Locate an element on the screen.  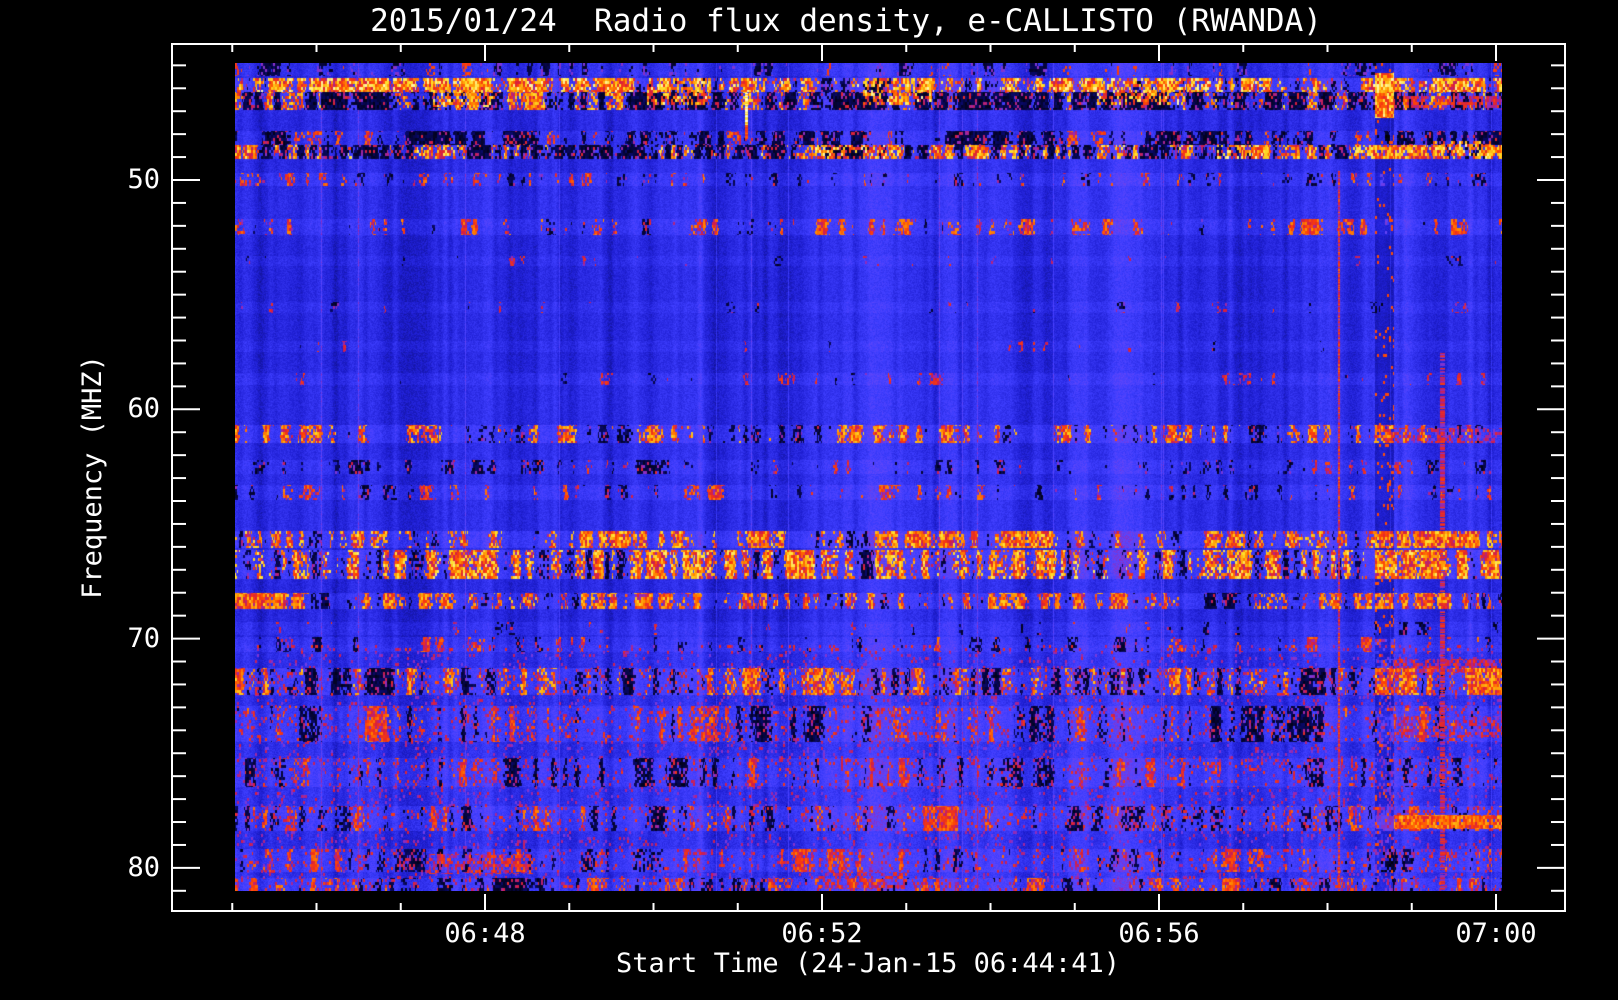
x-tick-label: 06:56 is located at coordinates (1159, 933).